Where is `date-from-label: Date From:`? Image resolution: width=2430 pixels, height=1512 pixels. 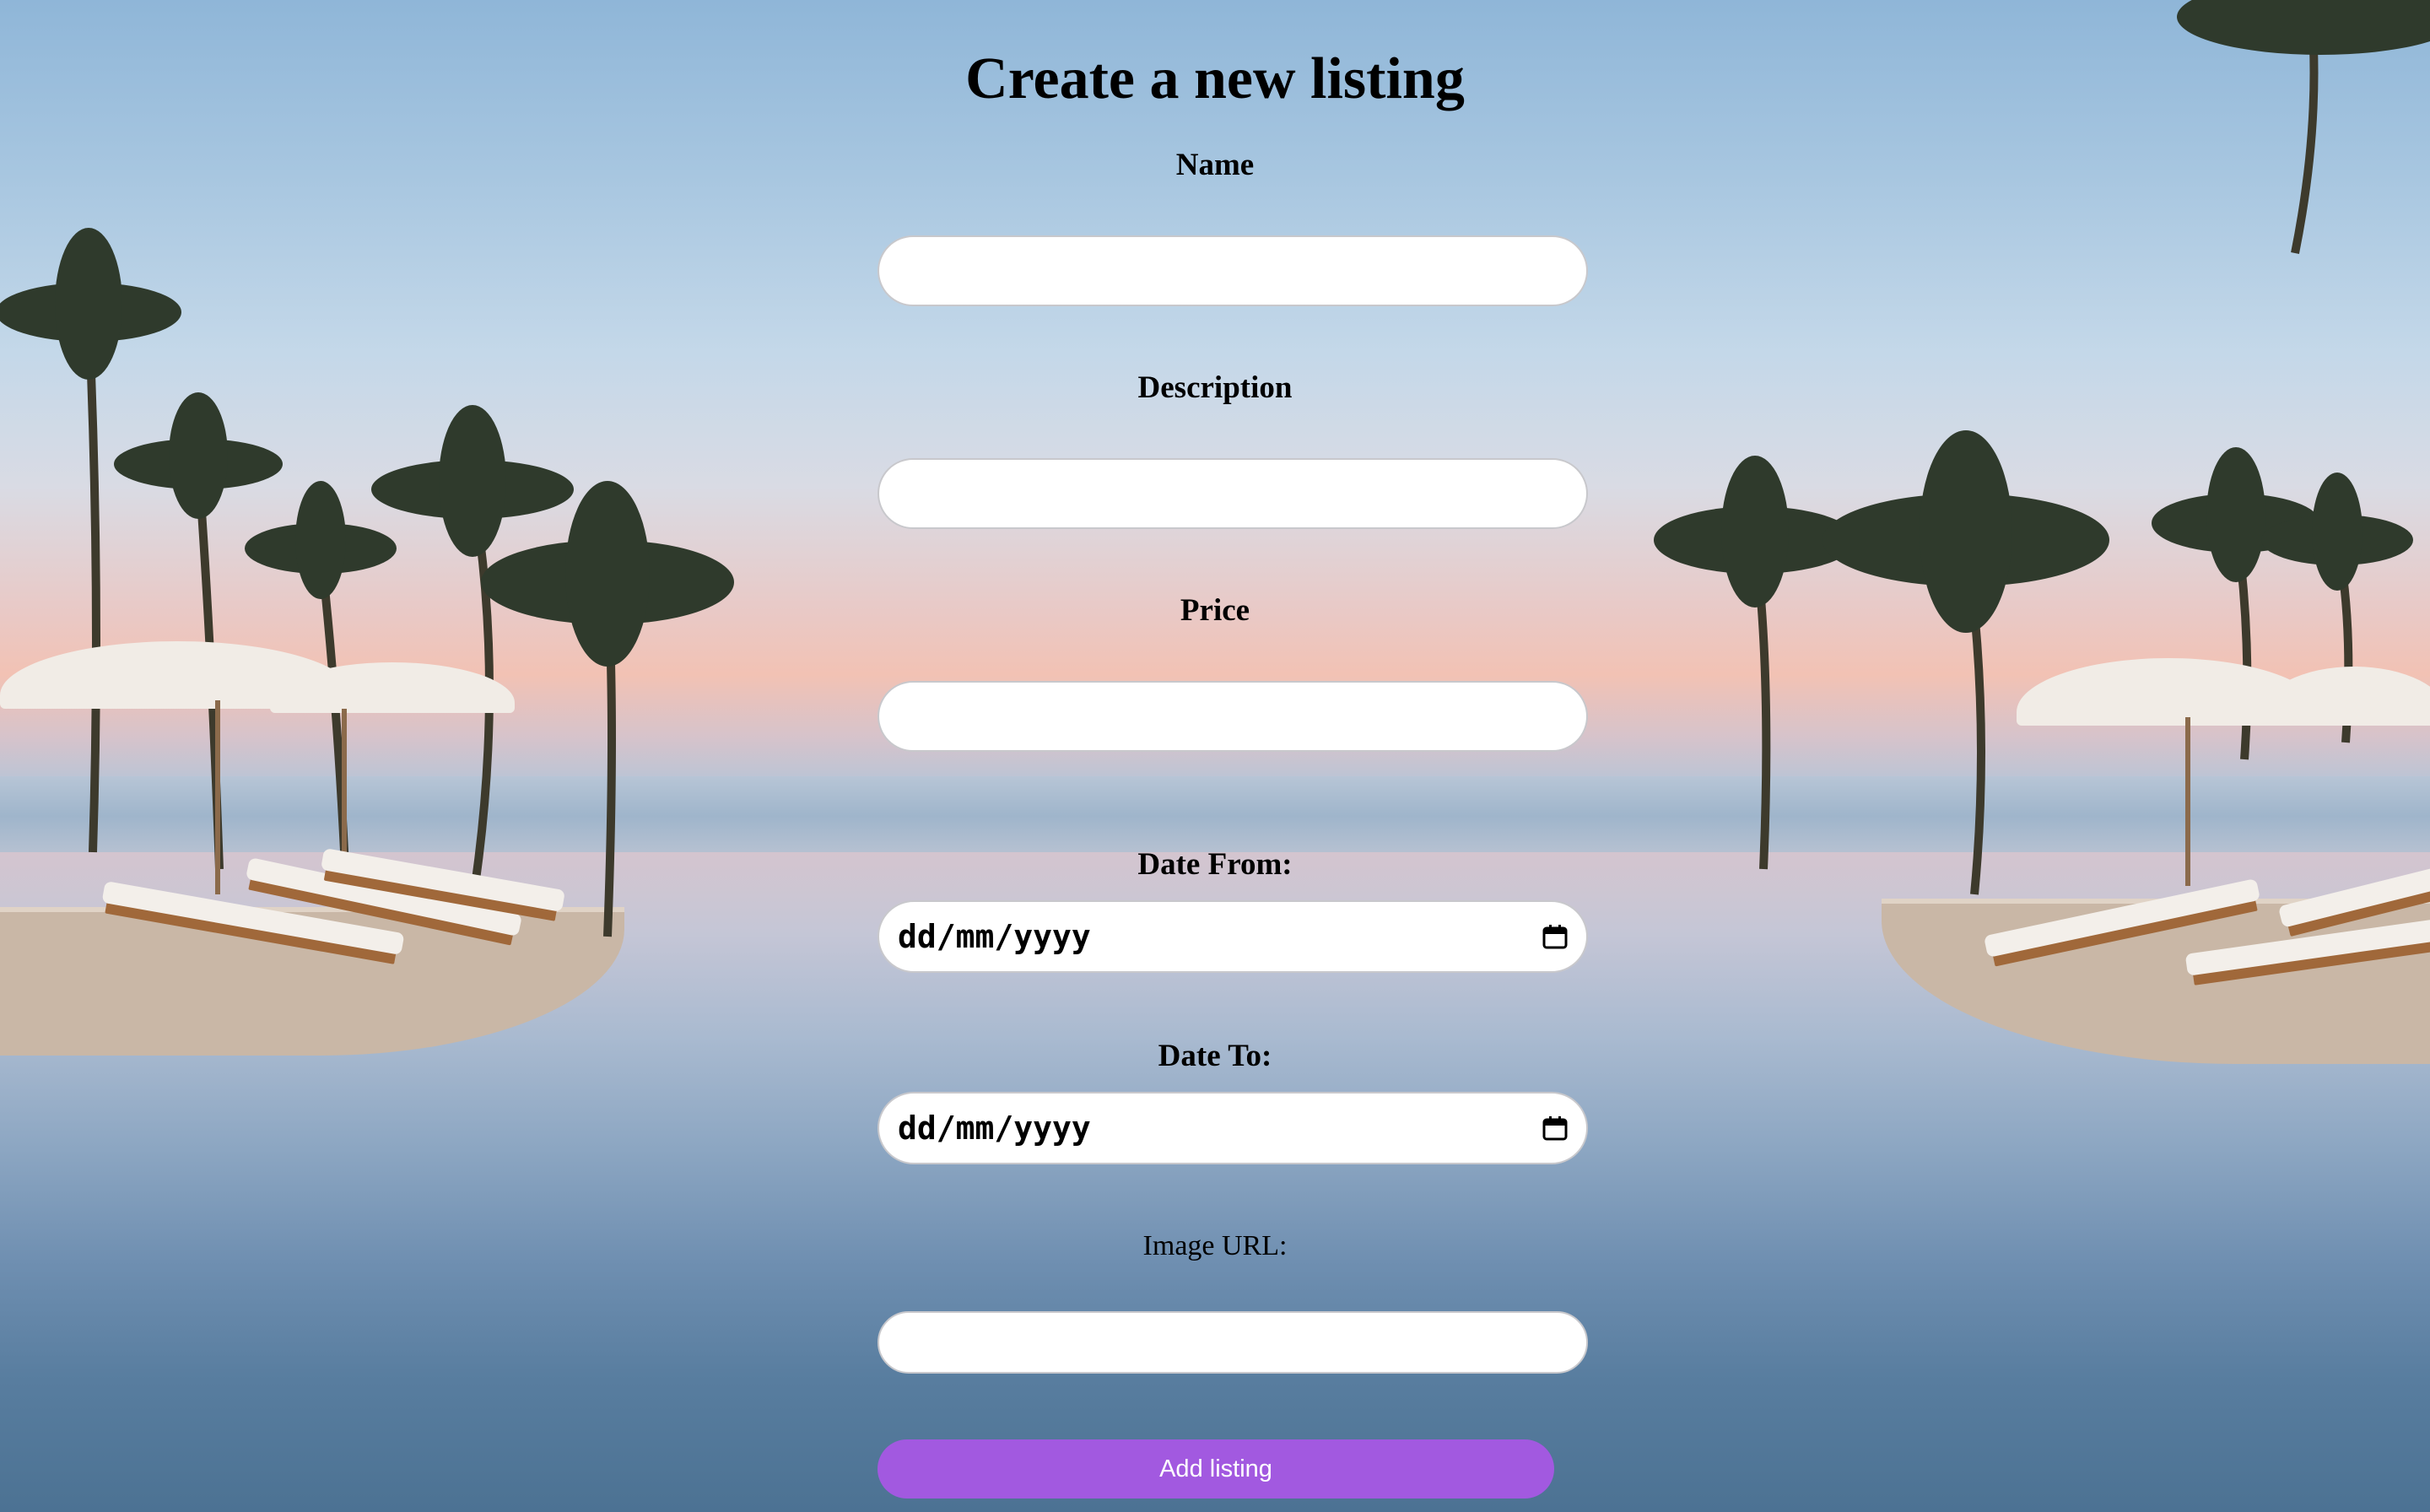 date-from-label: Date From: is located at coordinates (1215, 864).